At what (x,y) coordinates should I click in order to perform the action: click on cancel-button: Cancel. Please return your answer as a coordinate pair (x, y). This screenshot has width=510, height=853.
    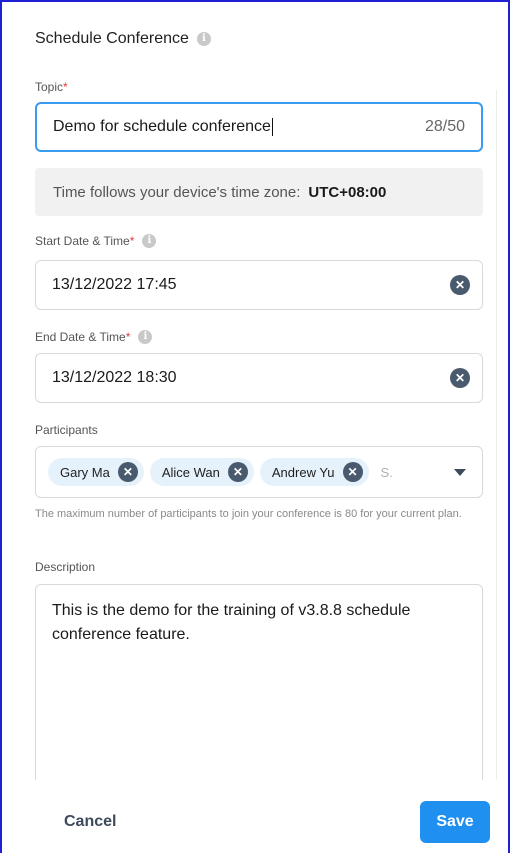
    Looking at the image, I should click on (90, 822).